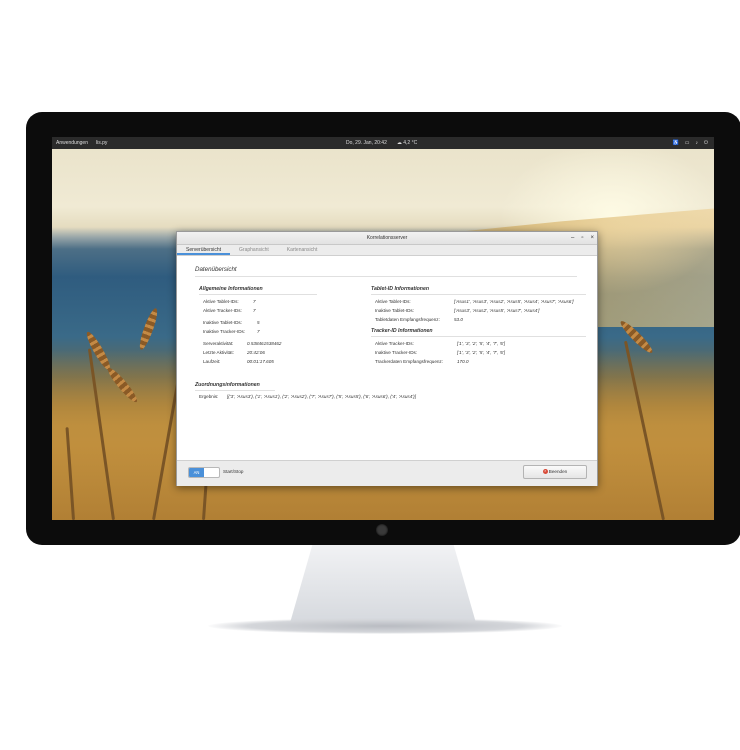  Describe the element at coordinates (383, 584) in the screenshot. I see `monitor-stand` at that location.